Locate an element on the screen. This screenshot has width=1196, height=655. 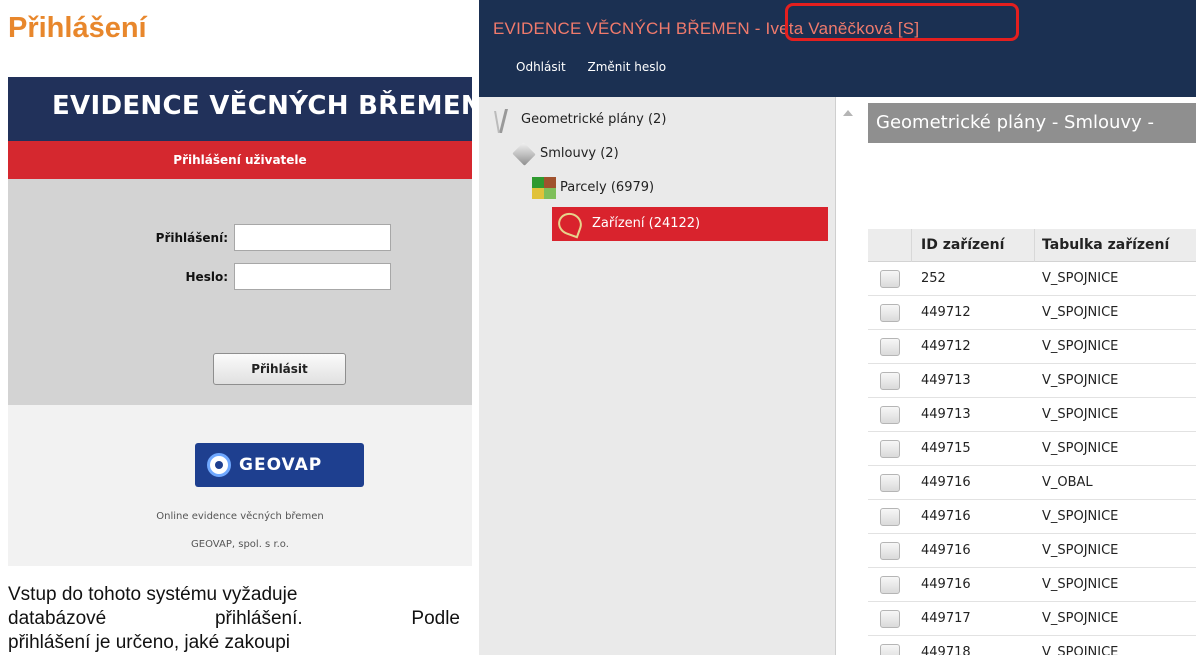
select-all-column is located at coordinates (890, 245).